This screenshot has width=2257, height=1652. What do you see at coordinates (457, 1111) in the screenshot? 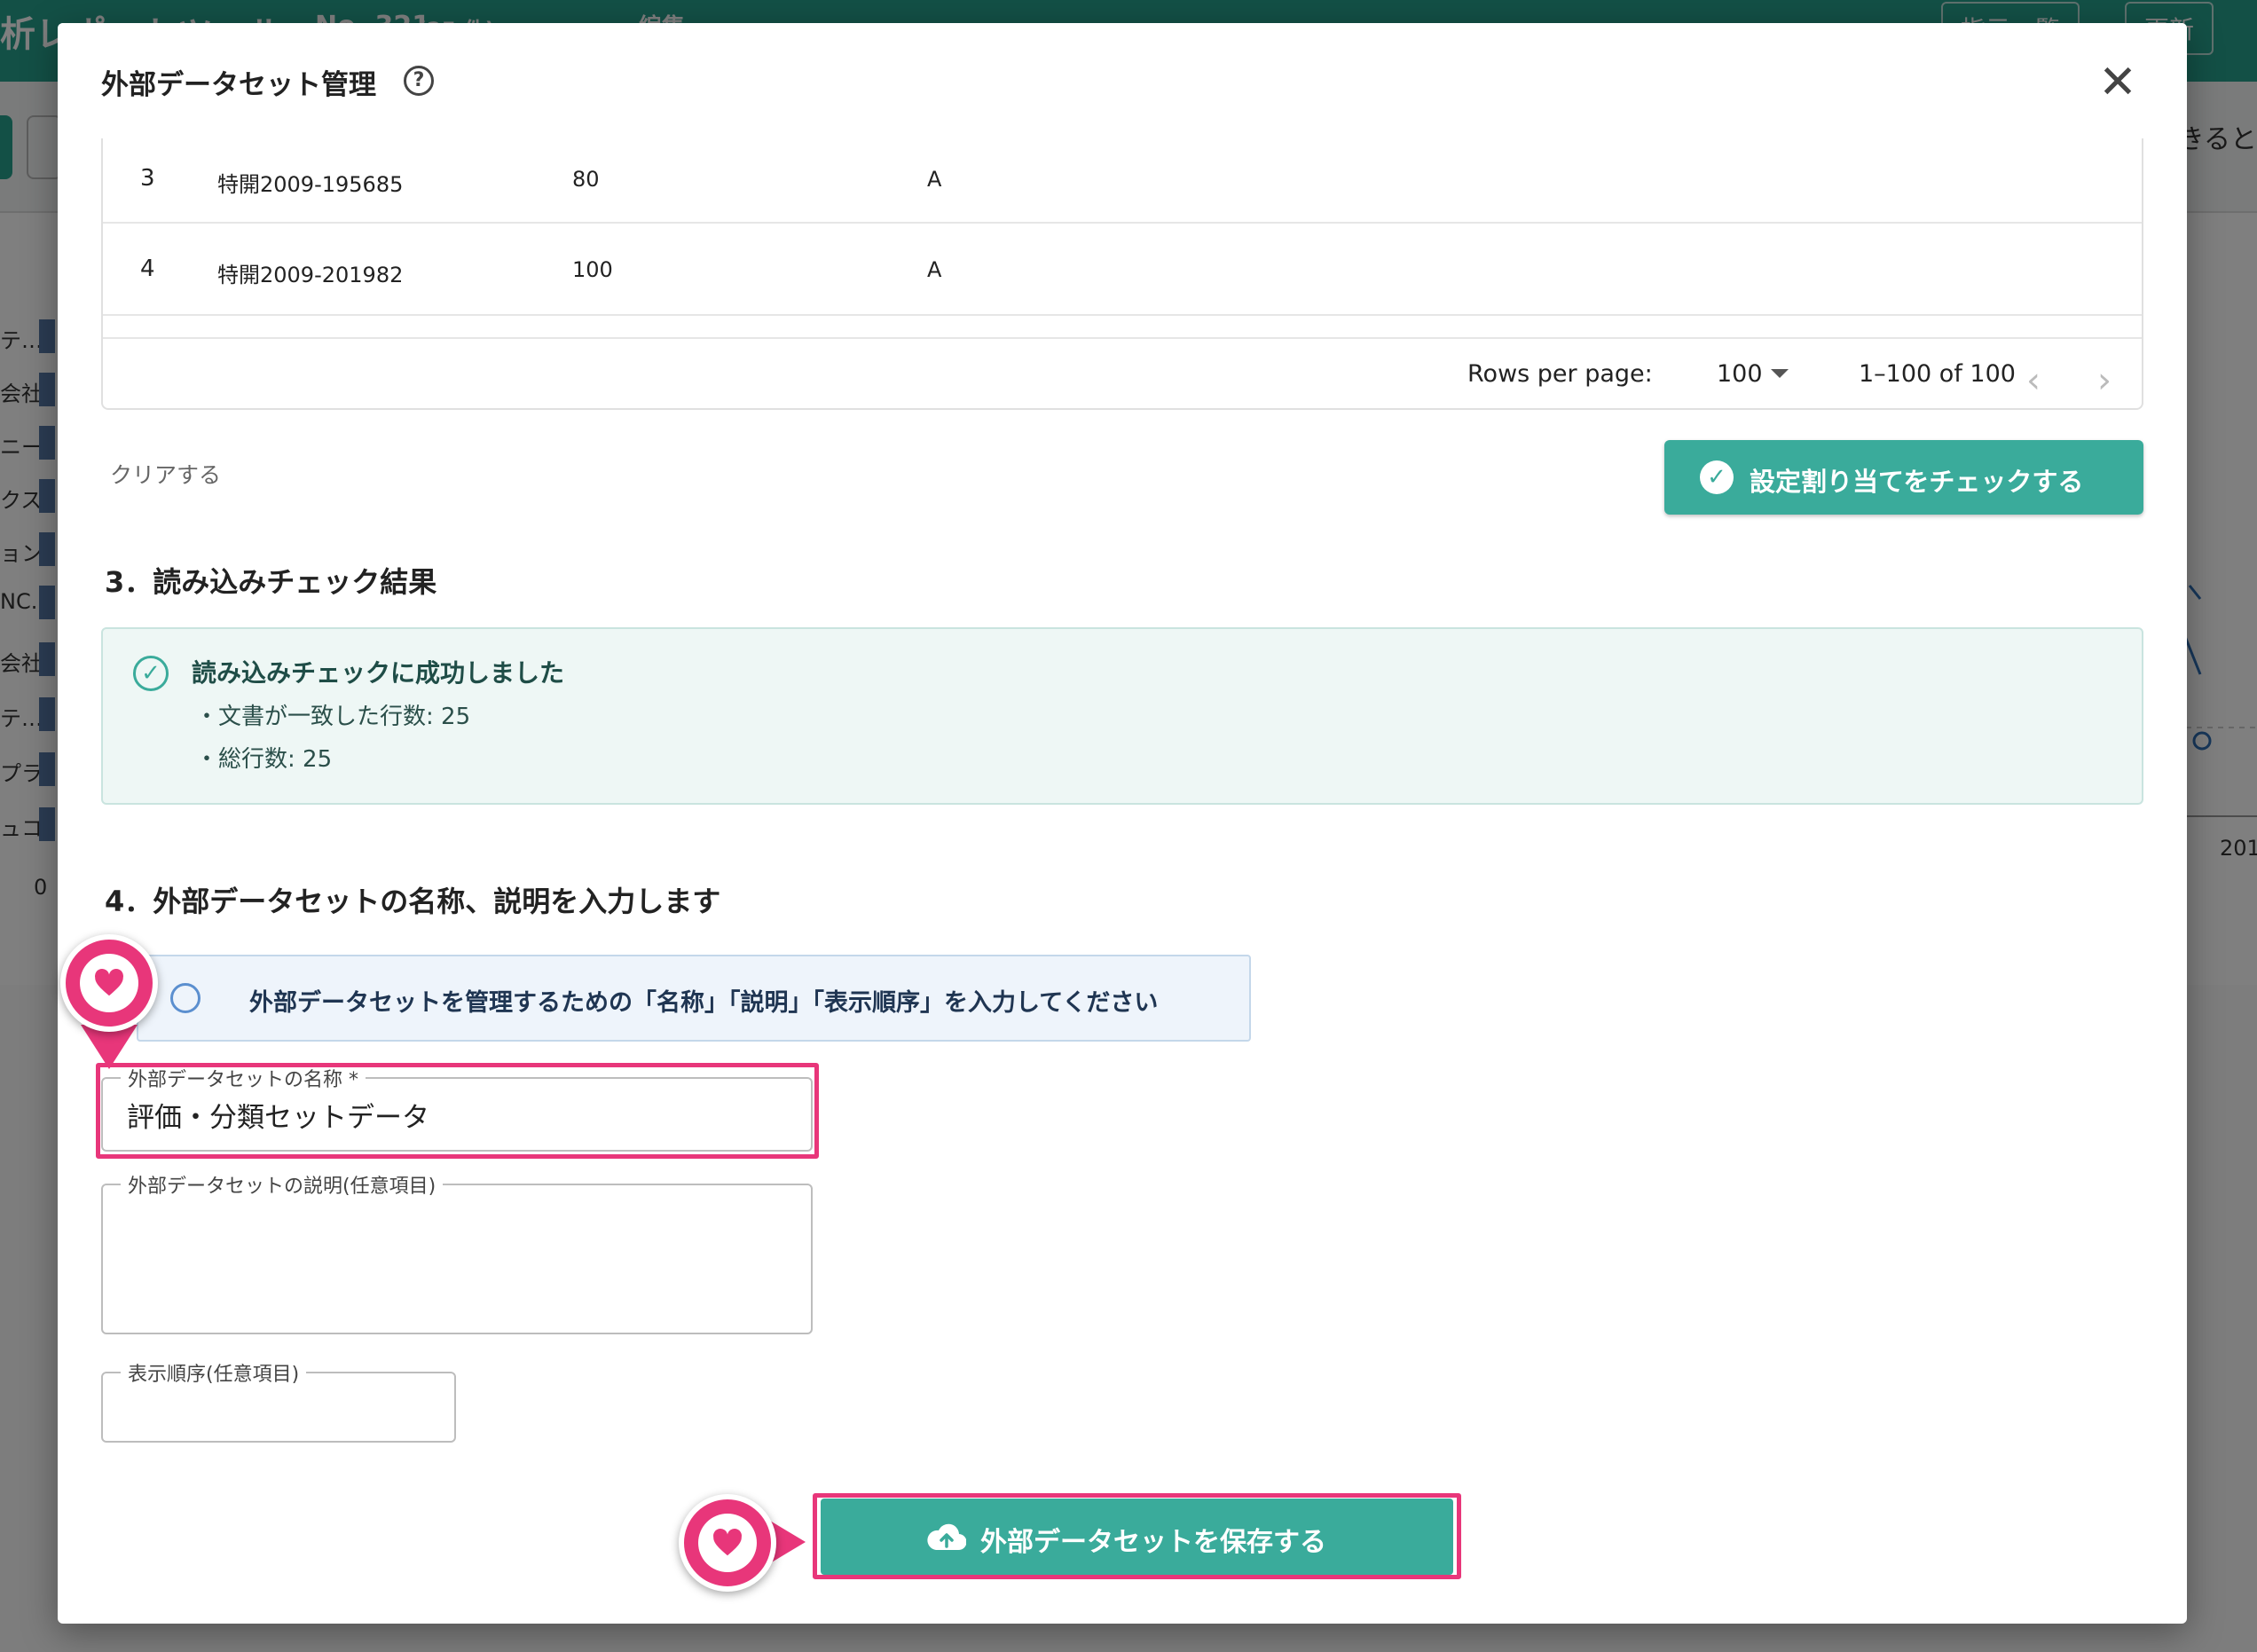
I see `name-field-highlight` at bounding box center [457, 1111].